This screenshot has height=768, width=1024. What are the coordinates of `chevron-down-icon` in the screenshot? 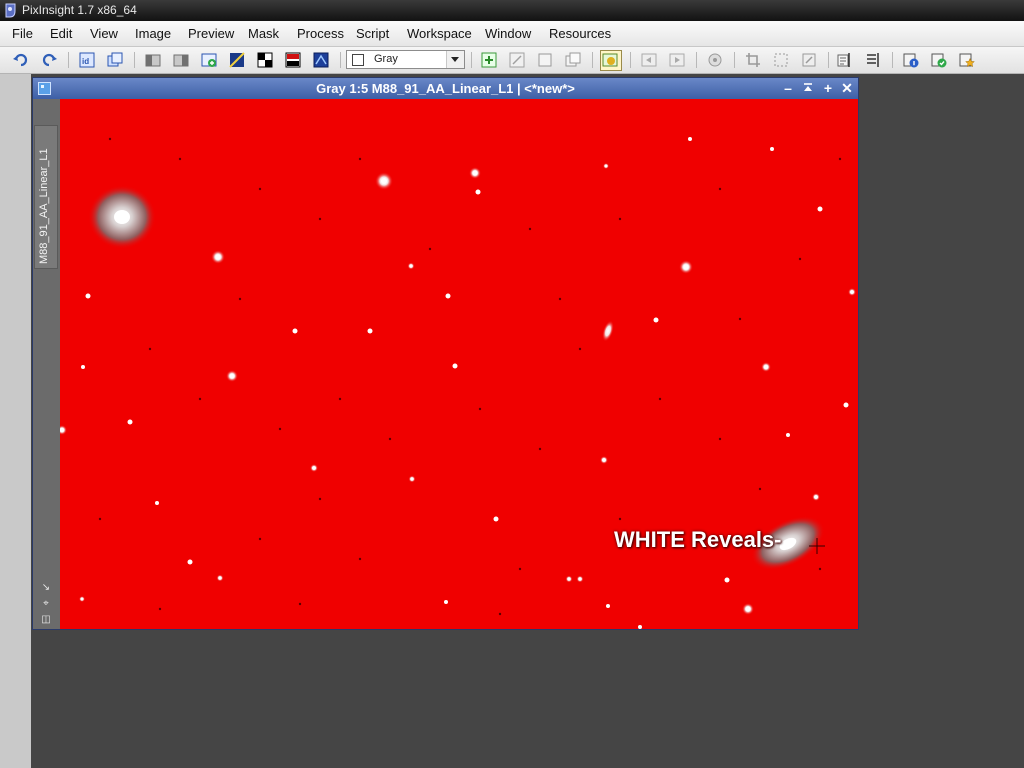 It's located at (455, 59).